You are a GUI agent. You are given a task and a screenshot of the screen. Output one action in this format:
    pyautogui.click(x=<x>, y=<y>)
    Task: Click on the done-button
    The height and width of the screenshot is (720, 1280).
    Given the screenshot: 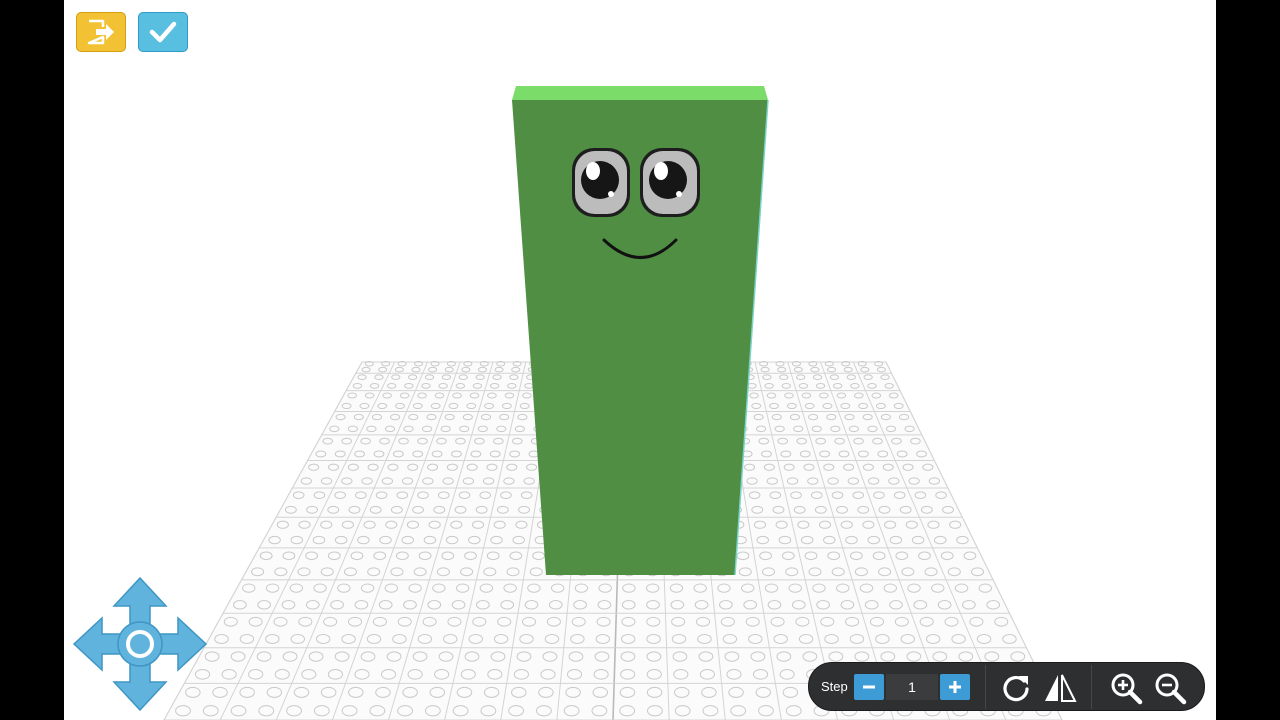 What is the action you would take?
    pyautogui.click(x=163, y=32)
    